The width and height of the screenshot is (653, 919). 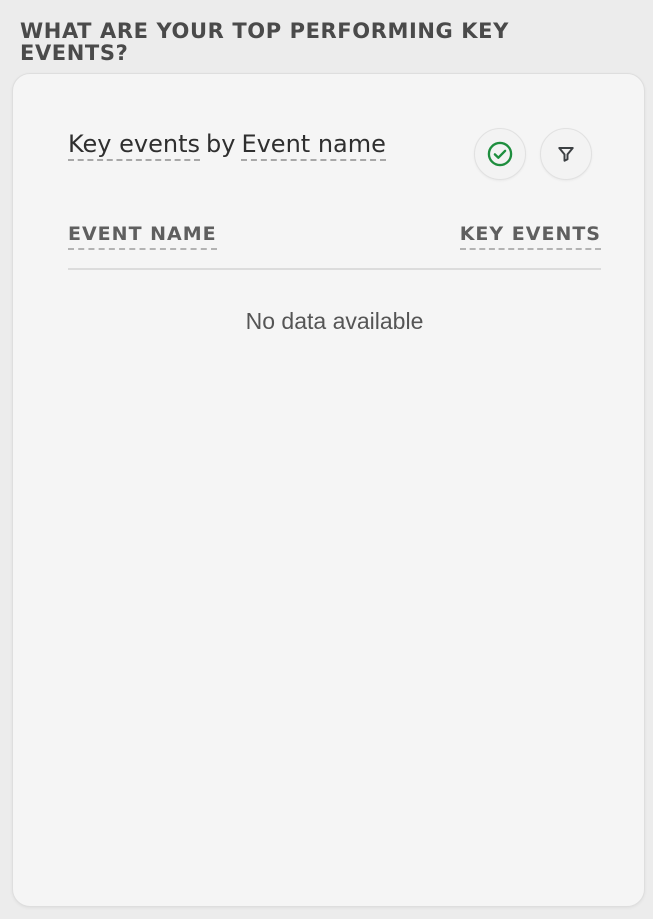 I want to click on column-header-event-name: EVENT NAME, so click(x=142, y=235).